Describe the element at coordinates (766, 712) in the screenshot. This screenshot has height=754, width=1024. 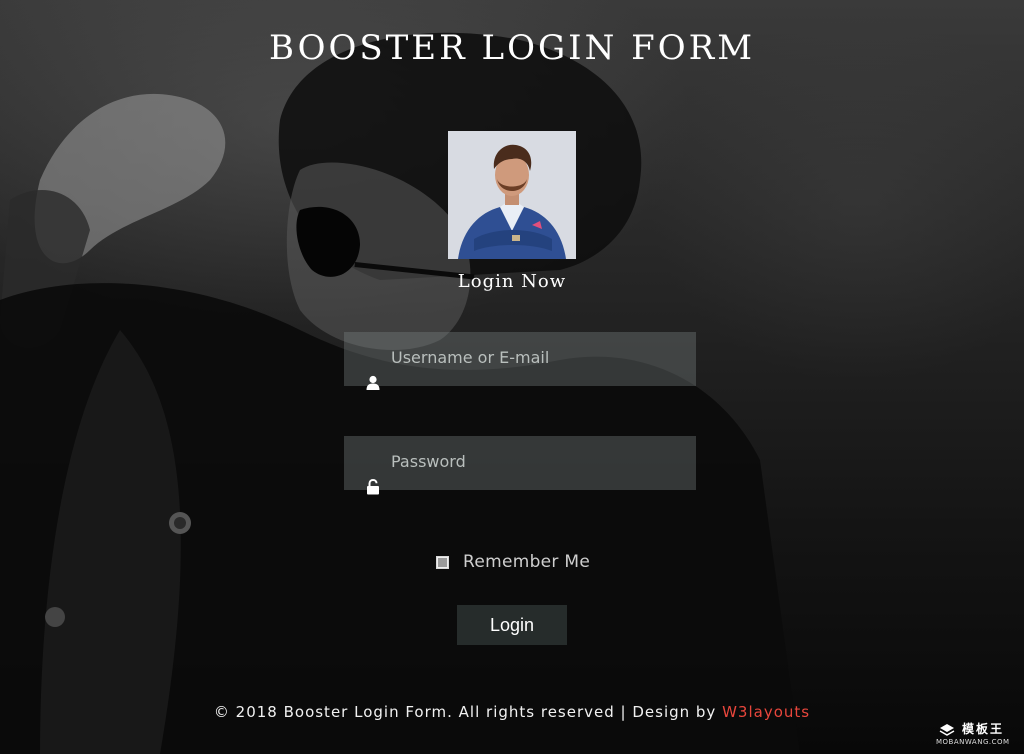
I see `footer-w3layouts-link: W3layouts` at that location.